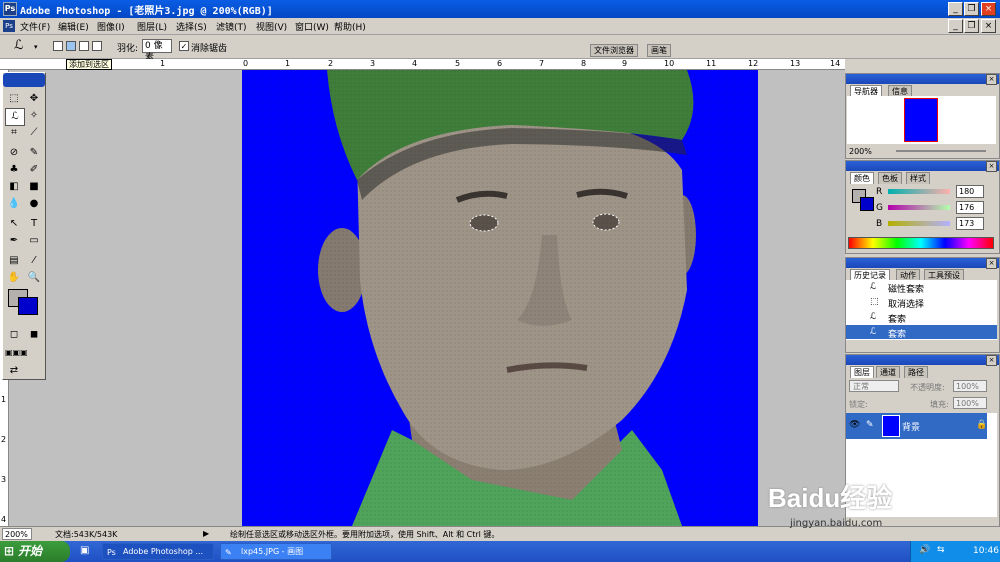 Image resolution: width=1000 pixels, height=562 pixels. Describe the element at coordinates (14, 241) in the screenshot. I see `pen-icon: ✒` at that location.